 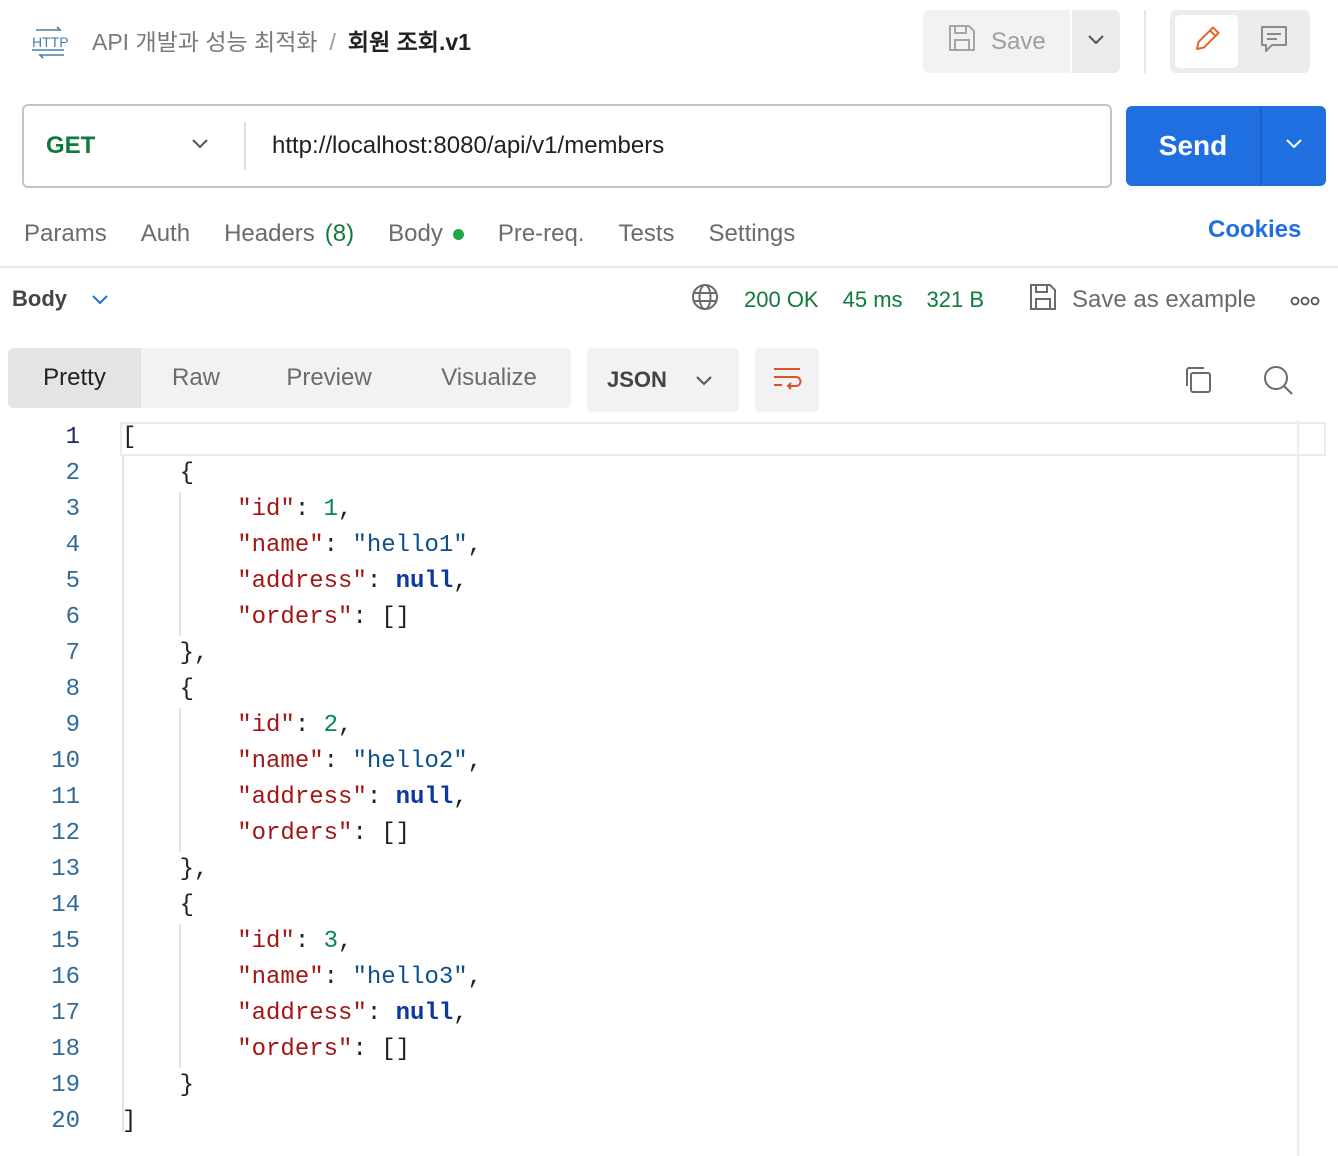 I want to click on format-select: JSON, so click(x=663, y=380).